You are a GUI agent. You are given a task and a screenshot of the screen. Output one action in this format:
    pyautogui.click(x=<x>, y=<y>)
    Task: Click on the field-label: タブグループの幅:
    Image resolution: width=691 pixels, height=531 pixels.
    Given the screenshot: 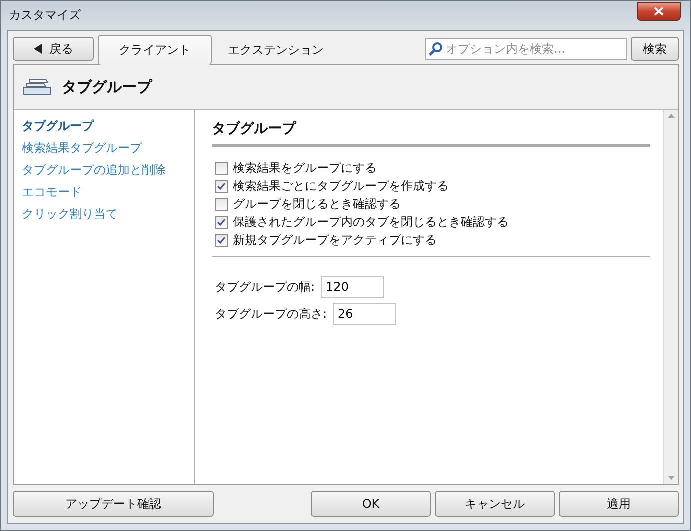 What is the action you would take?
    pyautogui.click(x=265, y=287)
    